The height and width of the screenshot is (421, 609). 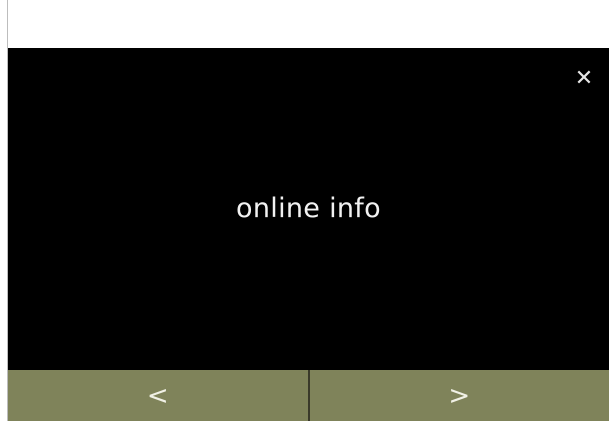 I want to click on close-icon: ✕, so click(x=584, y=79).